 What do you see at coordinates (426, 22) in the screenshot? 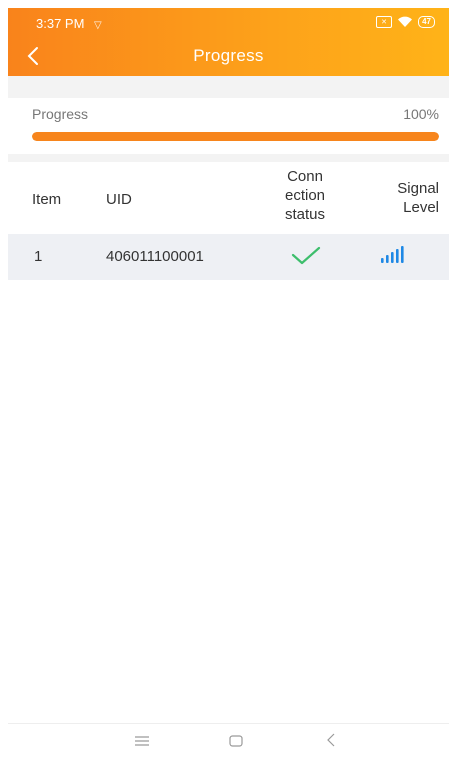
I see `battery-icon: 47` at bounding box center [426, 22].